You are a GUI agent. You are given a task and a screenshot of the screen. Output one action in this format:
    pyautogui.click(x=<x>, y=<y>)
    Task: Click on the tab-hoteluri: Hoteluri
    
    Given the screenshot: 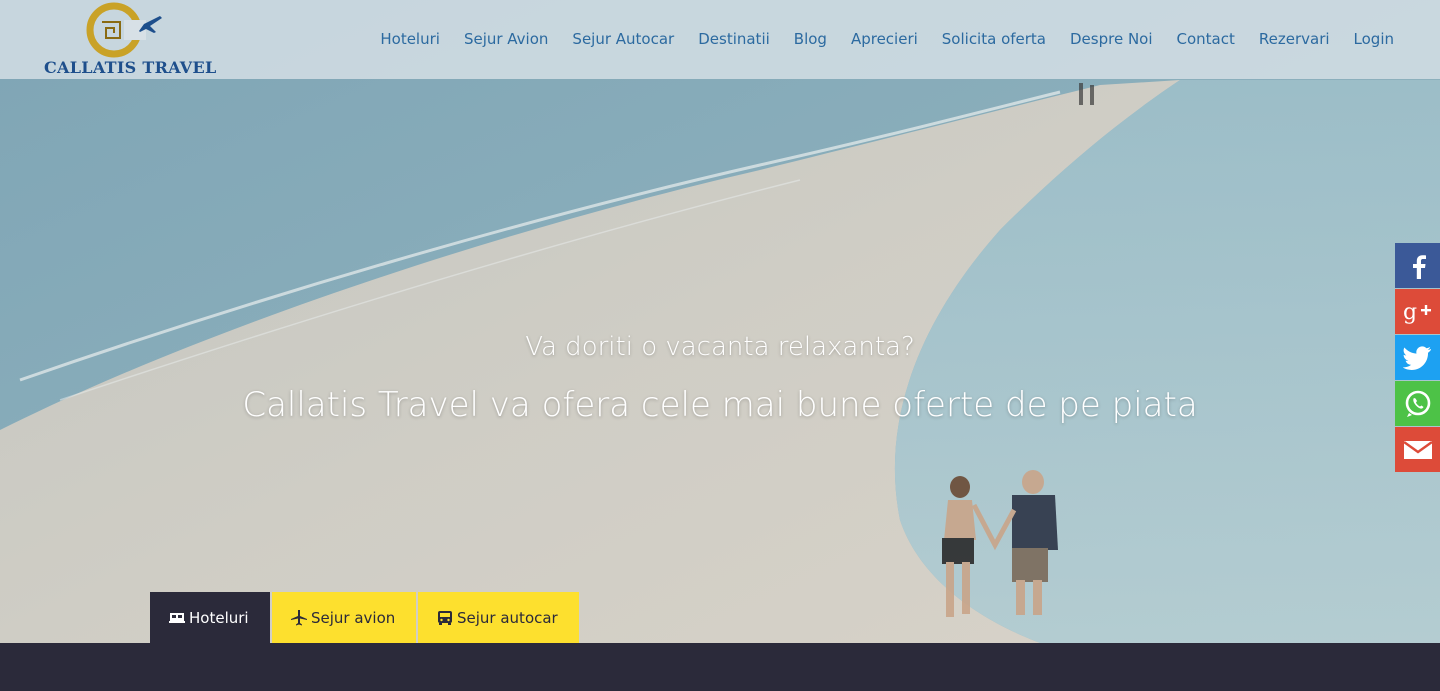 What is the action you would take?
    pyautogui.click(x=210, y=617)
    